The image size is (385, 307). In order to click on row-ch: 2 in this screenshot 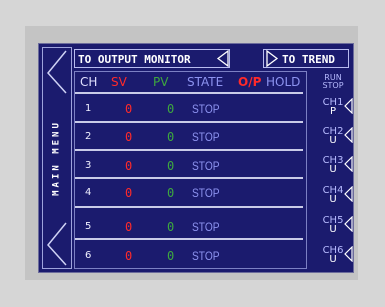, I will do `click(88, 136)`.